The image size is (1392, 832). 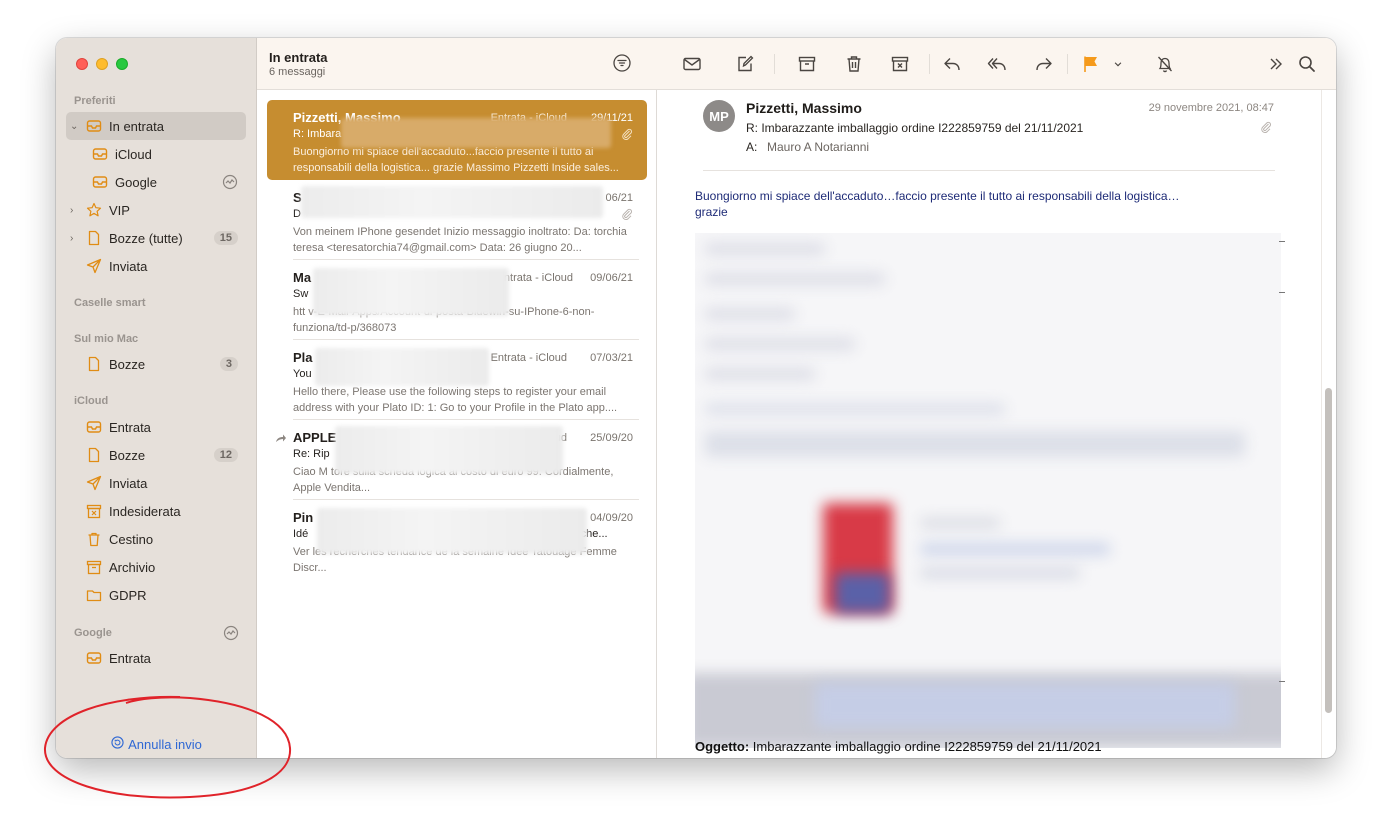 What do you see at coordinates (110, 303) in the screenshot?
I see `section-smart-mailboxes: Caselle smart` at bounding box center [110, 303].